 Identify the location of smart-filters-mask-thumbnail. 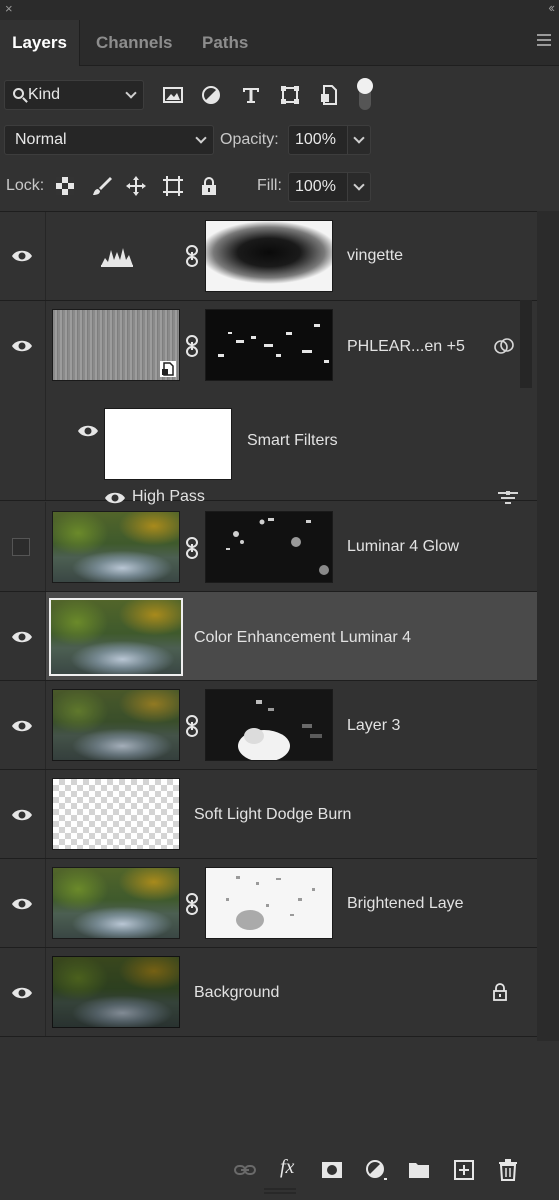
(168, 444).